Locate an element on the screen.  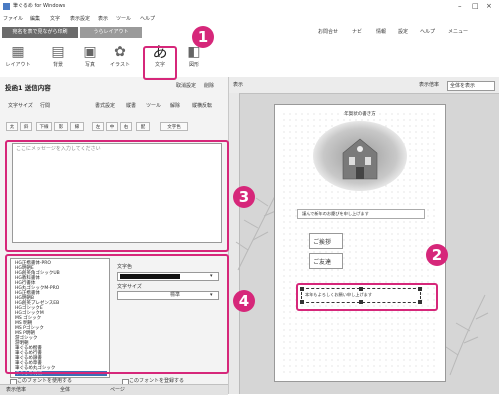
inquiry-link: お問合せ is located at coordinates (328, 32).